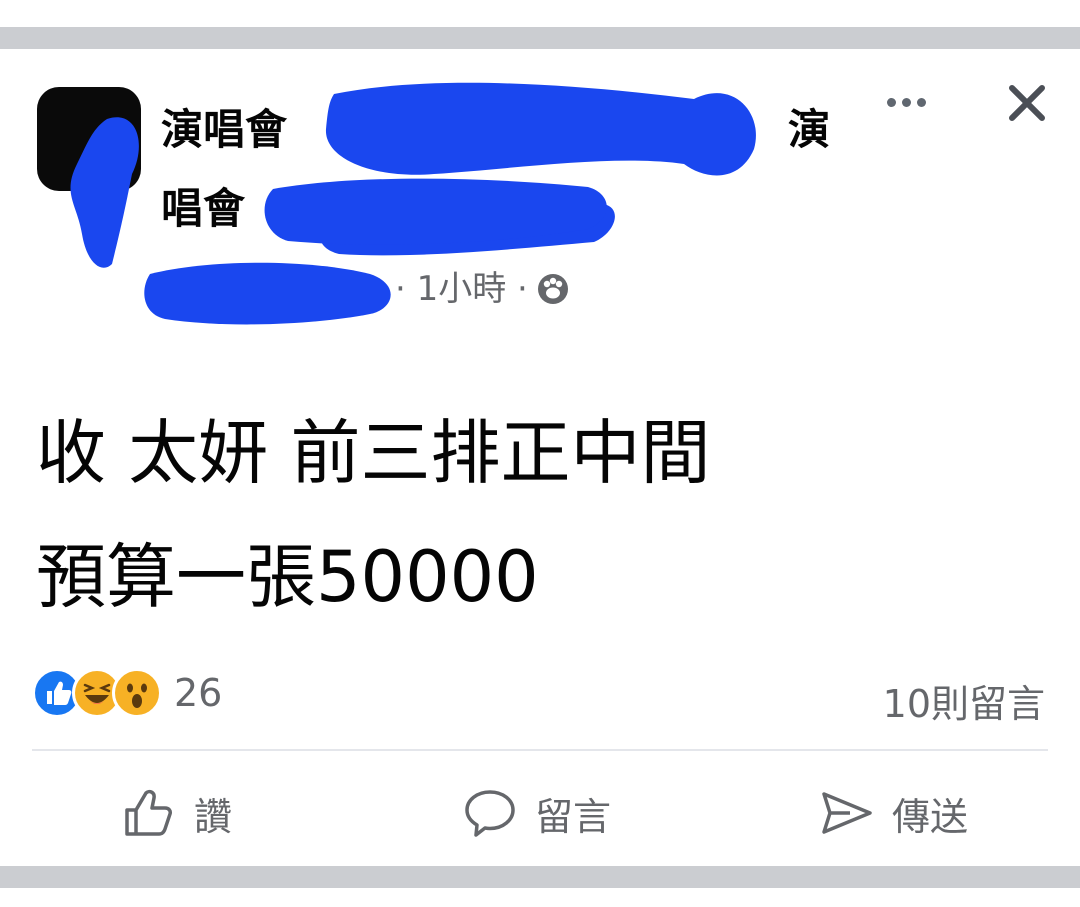 Image resolution: width=1080 pixels, height=907 pixels. I want to click on like-button: 讚, so click(177, 813).